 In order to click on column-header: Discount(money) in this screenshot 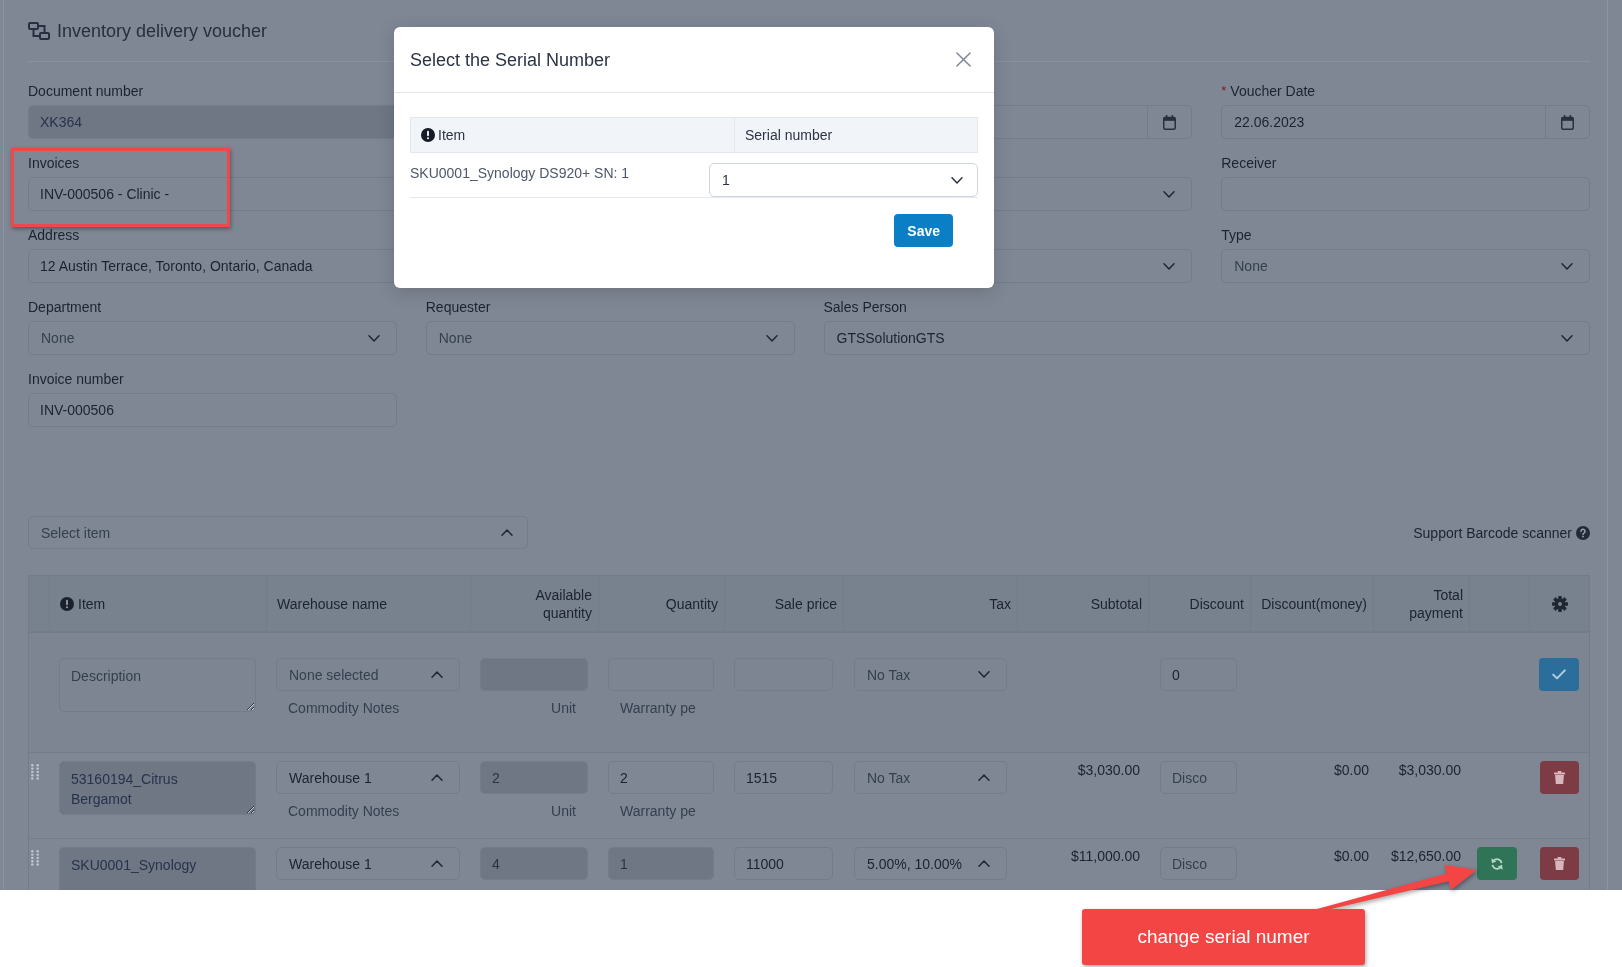, I will do `click(1314, 603)`.